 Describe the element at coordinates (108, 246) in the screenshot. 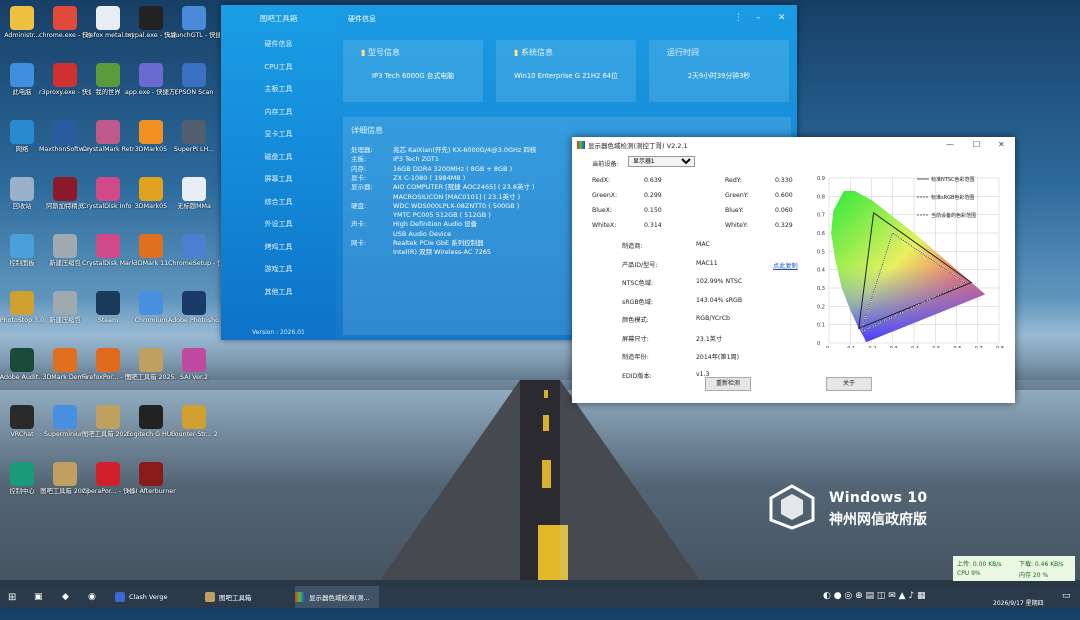

I see `crystaldisk-icon` at that location.